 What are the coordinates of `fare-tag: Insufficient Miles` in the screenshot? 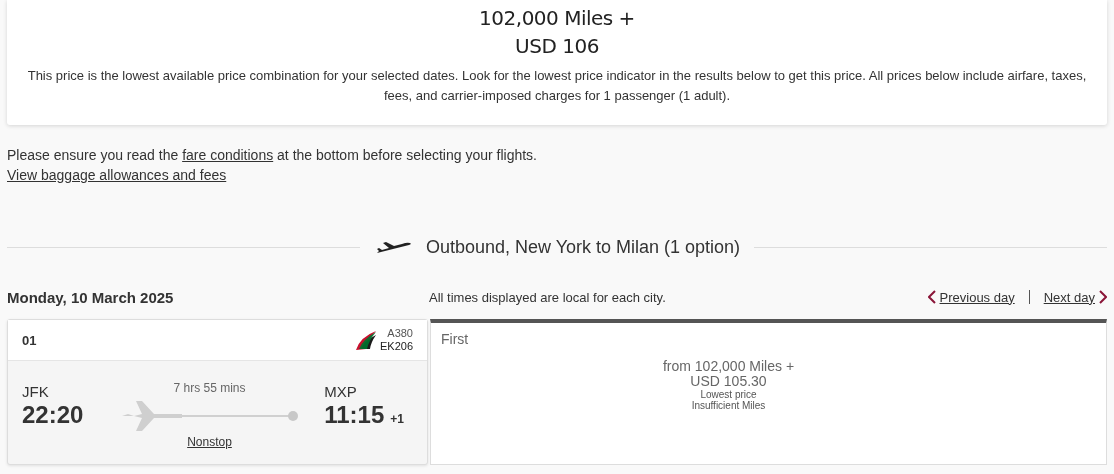 It's located at (728, 405).